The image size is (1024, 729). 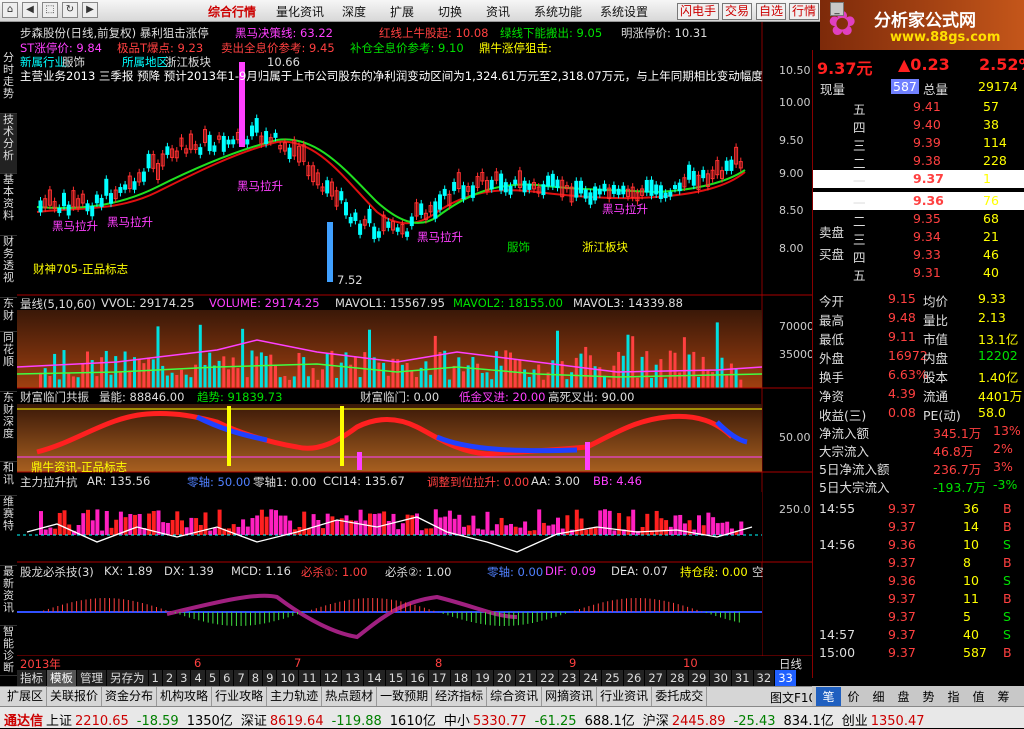 I want to click on bottom-tab: 综合资讯, so click(x=515, y=696).